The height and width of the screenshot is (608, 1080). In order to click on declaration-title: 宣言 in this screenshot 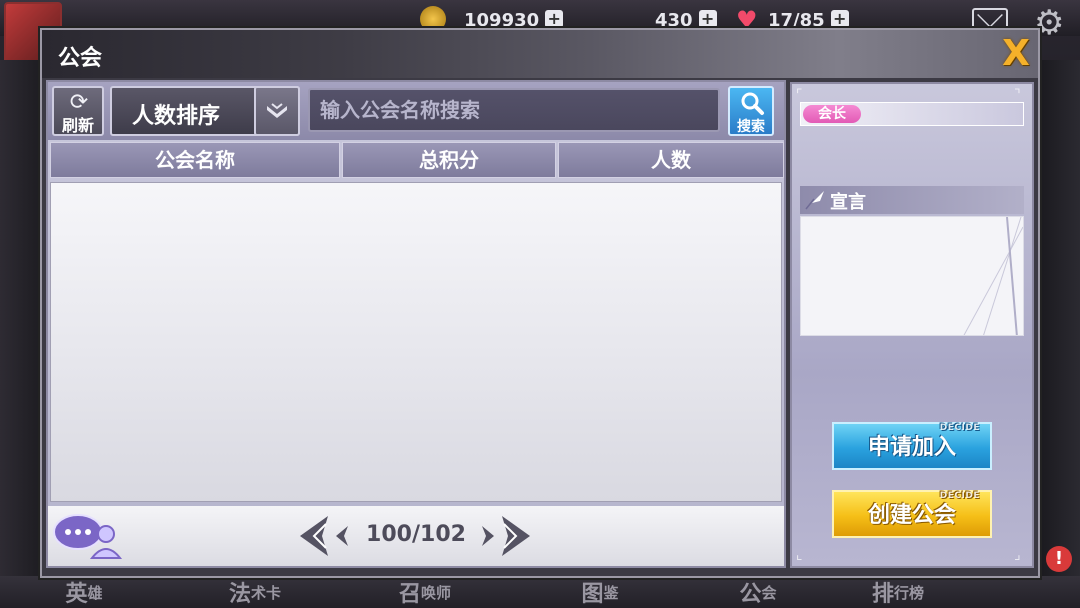, I will do `click(848, 202)`.